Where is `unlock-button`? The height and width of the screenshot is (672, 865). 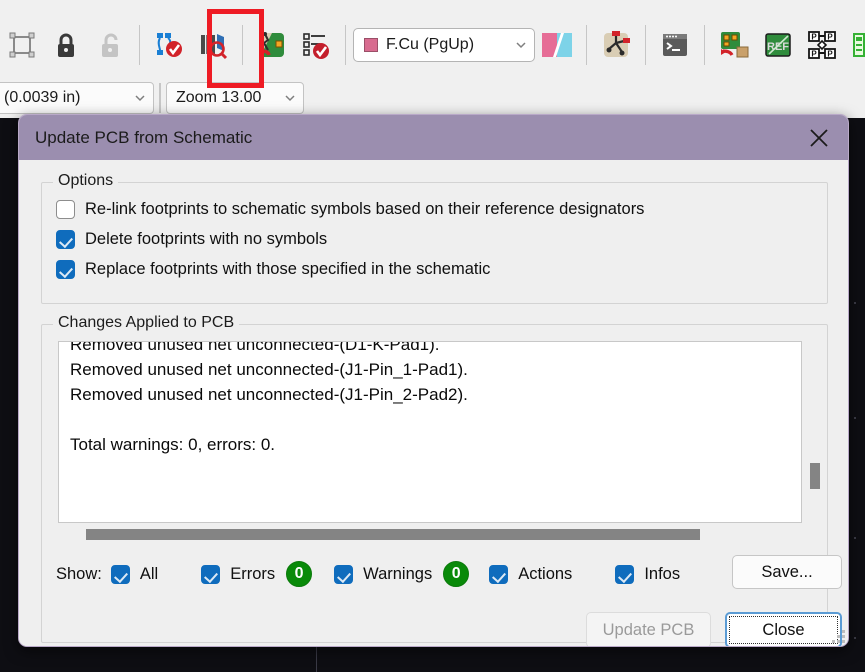
unlock-button is located at coordinates (110, 45).